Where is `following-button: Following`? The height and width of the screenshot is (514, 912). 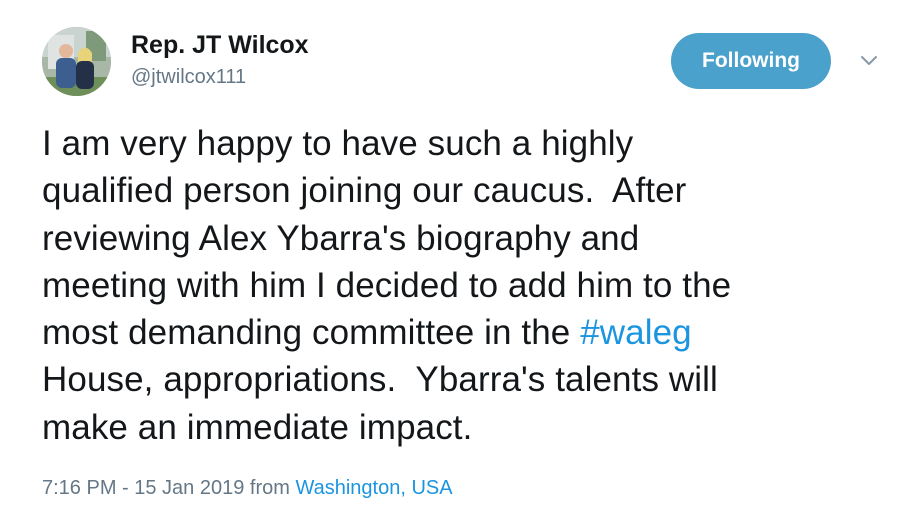 following-button: Following is located at coordinates (751, 61).